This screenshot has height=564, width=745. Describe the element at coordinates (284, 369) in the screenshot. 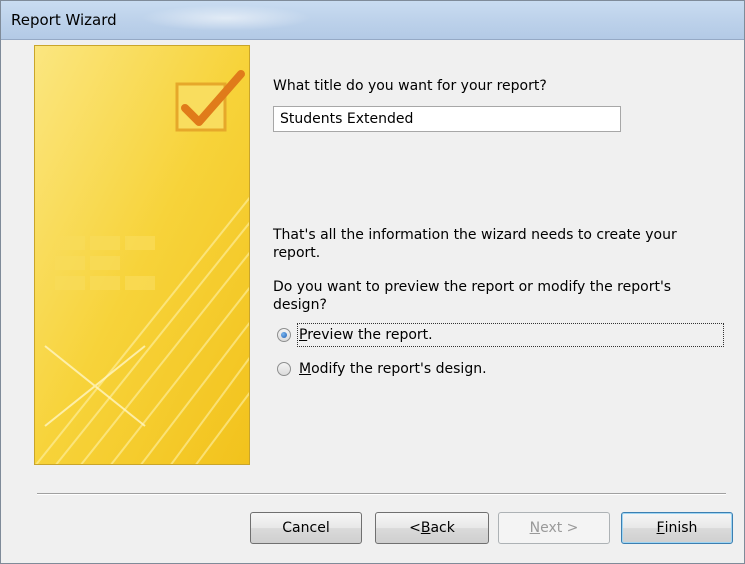

I see `modify-radio-button` at that location.